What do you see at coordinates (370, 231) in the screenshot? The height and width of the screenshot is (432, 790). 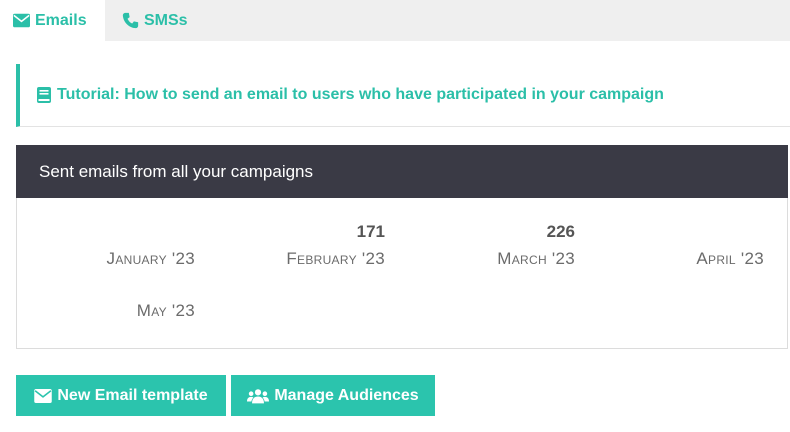 I see `month-count-february: 171` at bounding box center [370, 231].